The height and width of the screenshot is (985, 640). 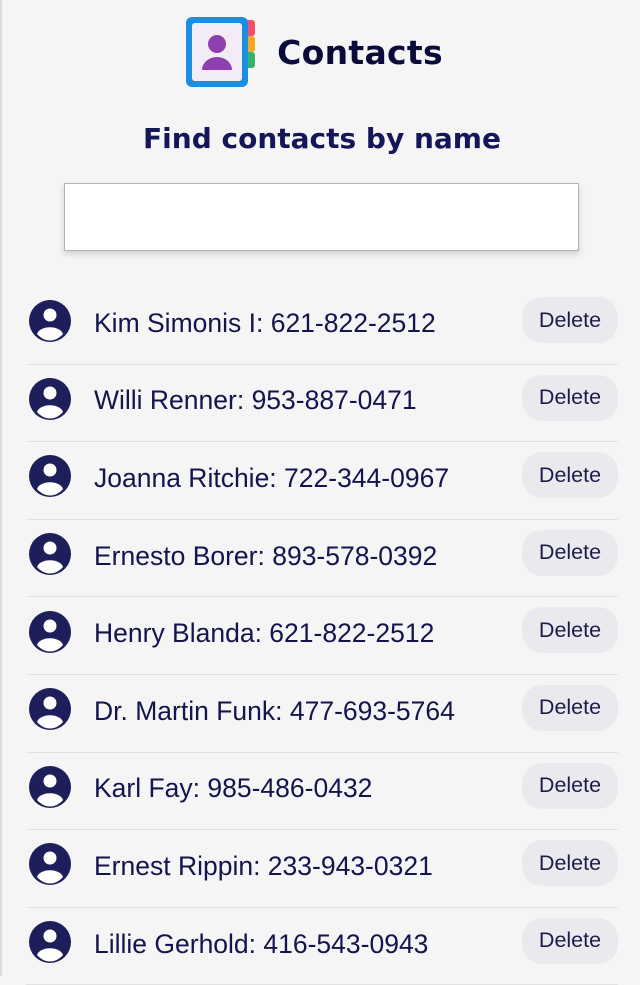 I want to click on contact-row: Henry Blanda: 621-822-2512 Delete, so click(x=322, y=636).